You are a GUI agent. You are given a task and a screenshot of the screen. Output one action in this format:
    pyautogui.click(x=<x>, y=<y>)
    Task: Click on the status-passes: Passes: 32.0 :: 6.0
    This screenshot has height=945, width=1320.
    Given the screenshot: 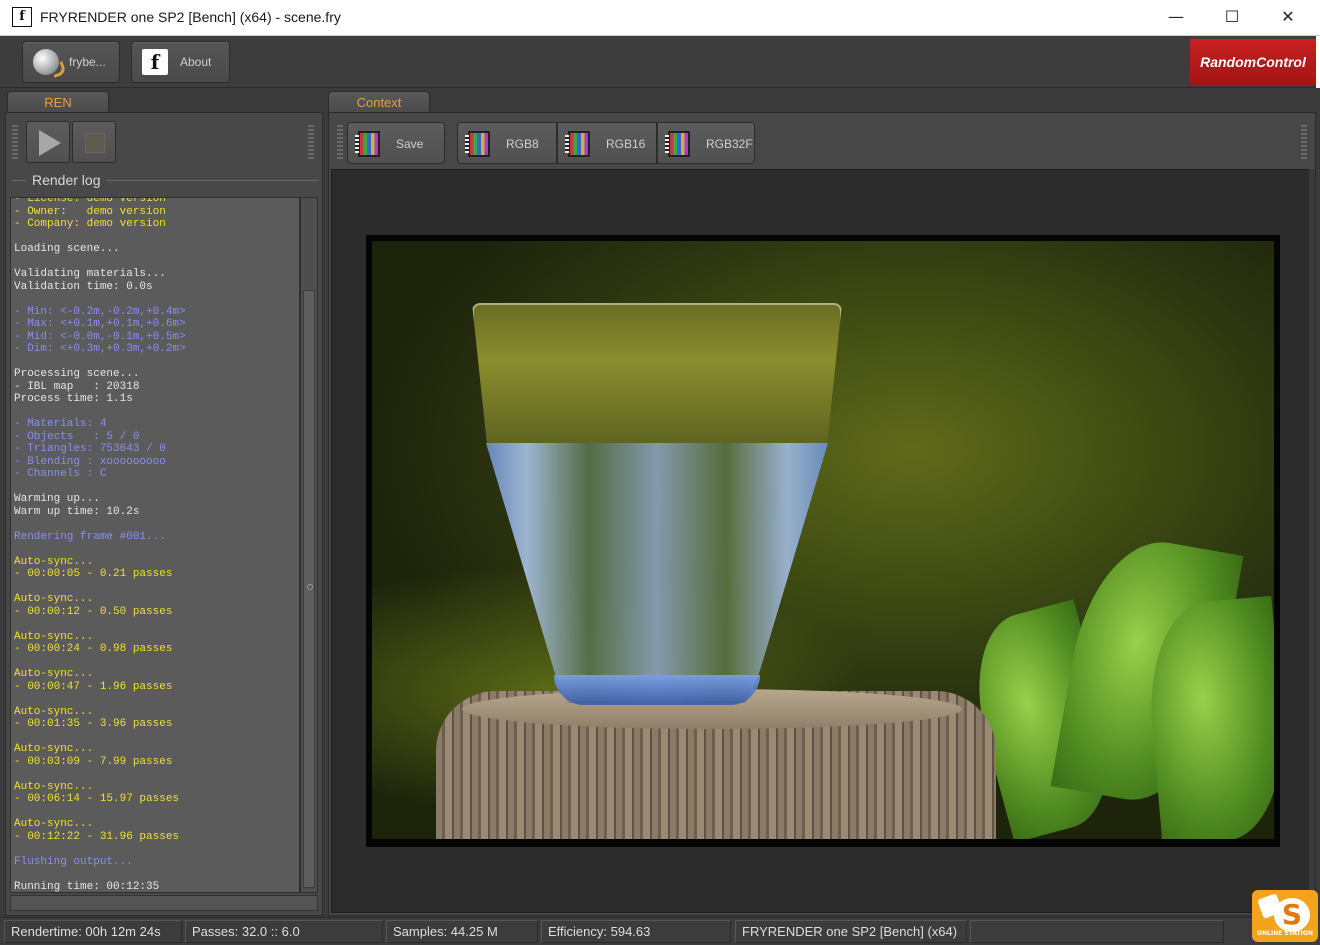 What is the action you would take?
    pyautogui.click(x=284, y=931)
    